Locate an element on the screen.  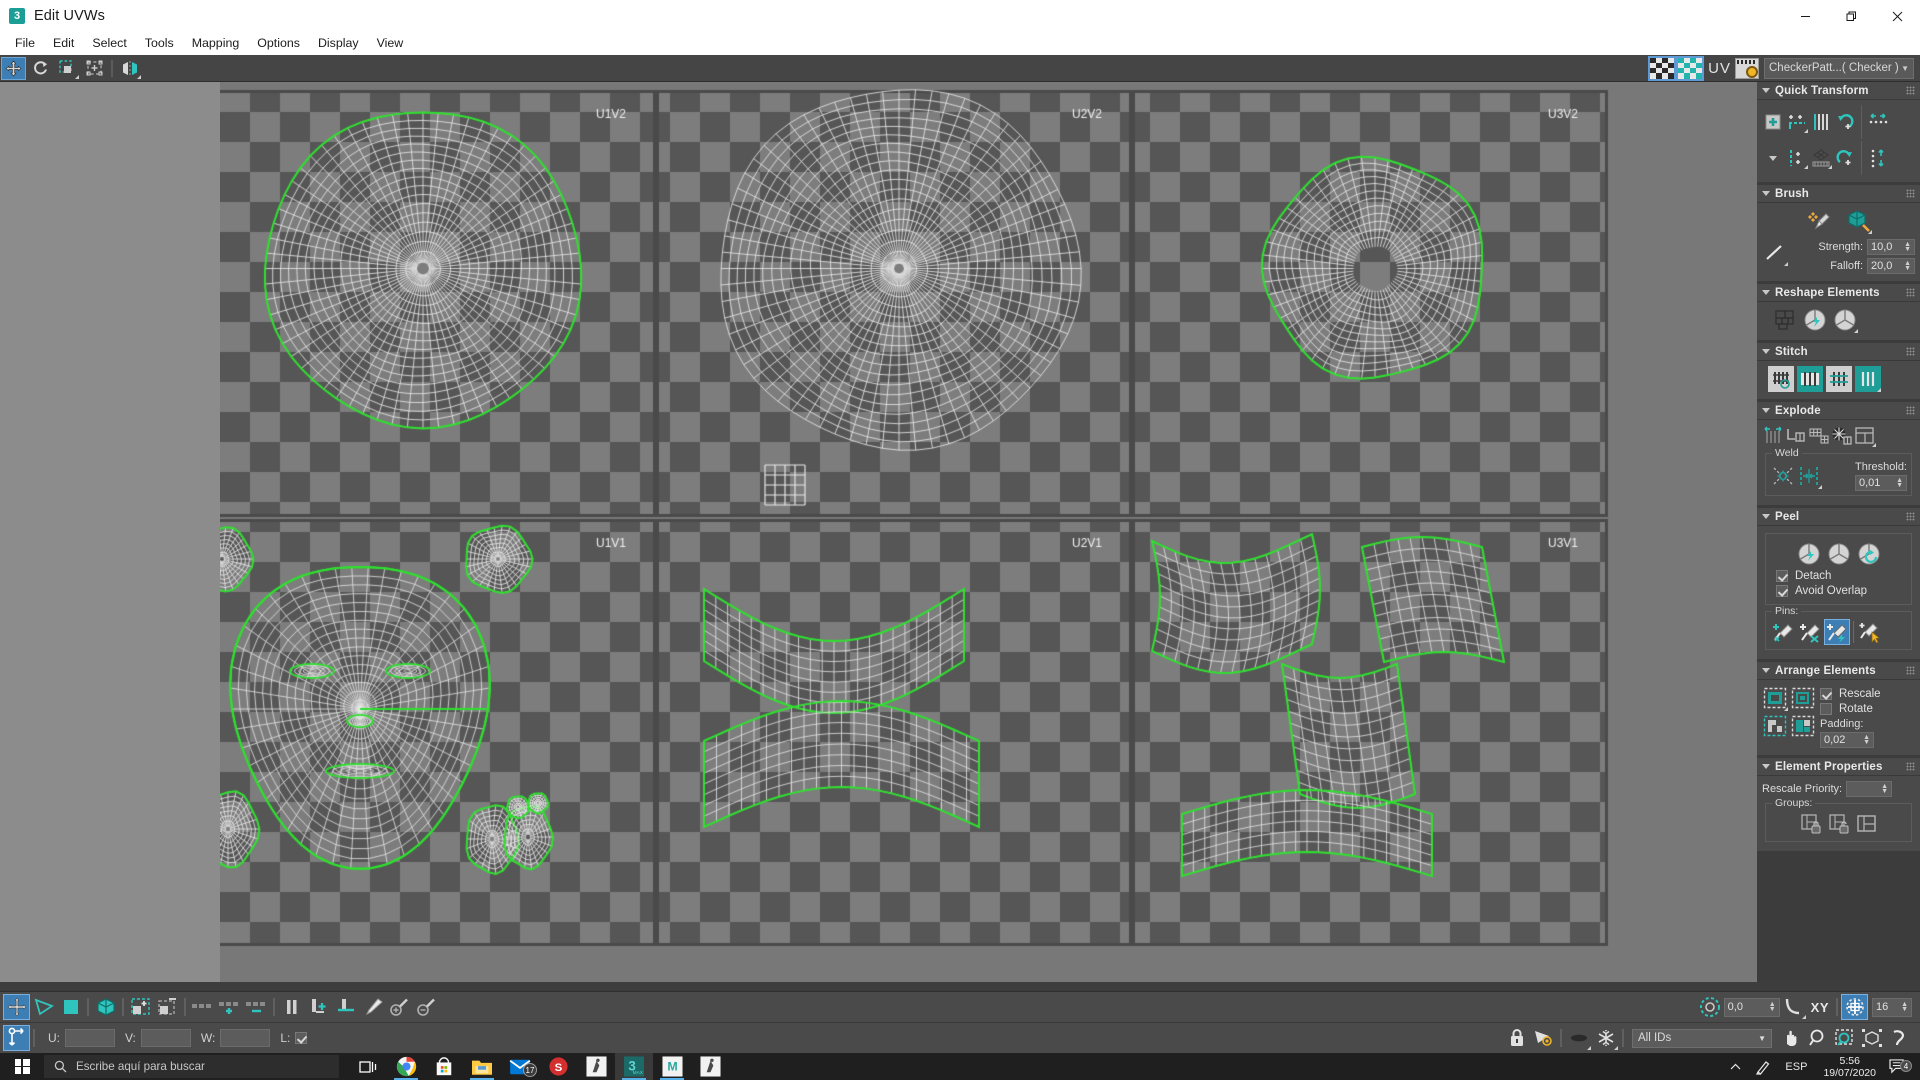
align-horizontal-bottom-icon is located at coordinates (345, 1007).